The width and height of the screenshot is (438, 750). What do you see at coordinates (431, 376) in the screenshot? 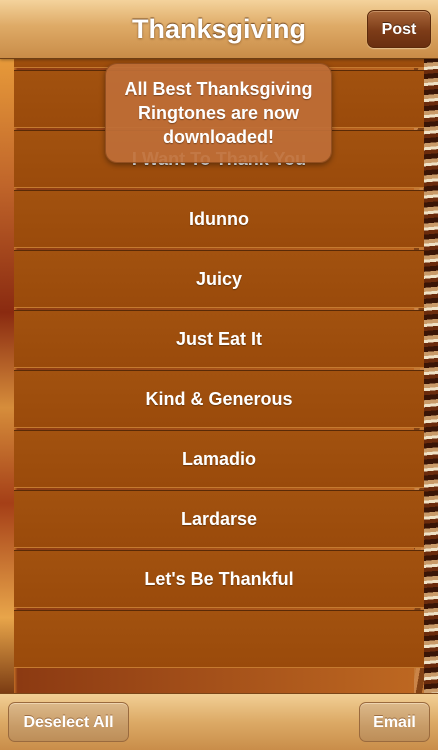
I see `background-right-strip` at bounding box center [431, 376].